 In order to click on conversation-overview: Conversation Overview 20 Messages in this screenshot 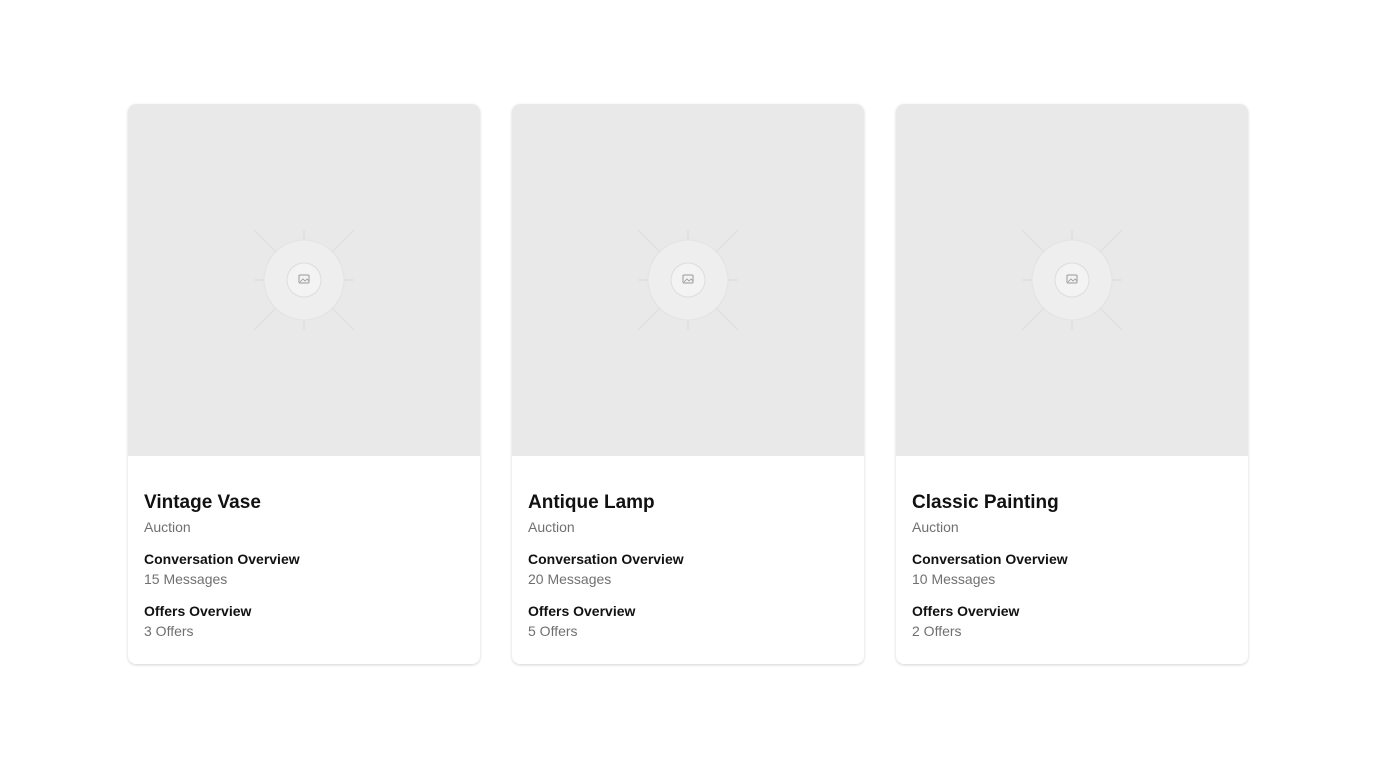, I will do `click(688, 569)`.